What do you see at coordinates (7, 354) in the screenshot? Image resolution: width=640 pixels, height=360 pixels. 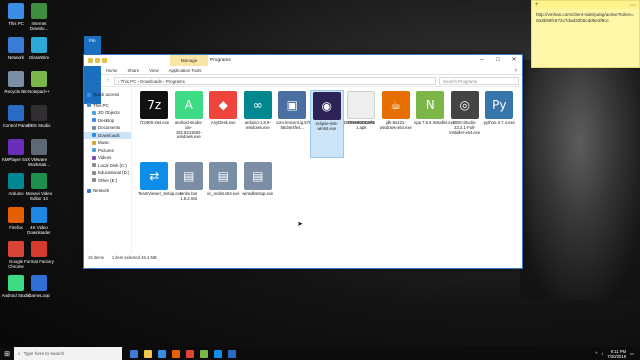 I see `start-button: ⊞` at bounding box center [7, 354].